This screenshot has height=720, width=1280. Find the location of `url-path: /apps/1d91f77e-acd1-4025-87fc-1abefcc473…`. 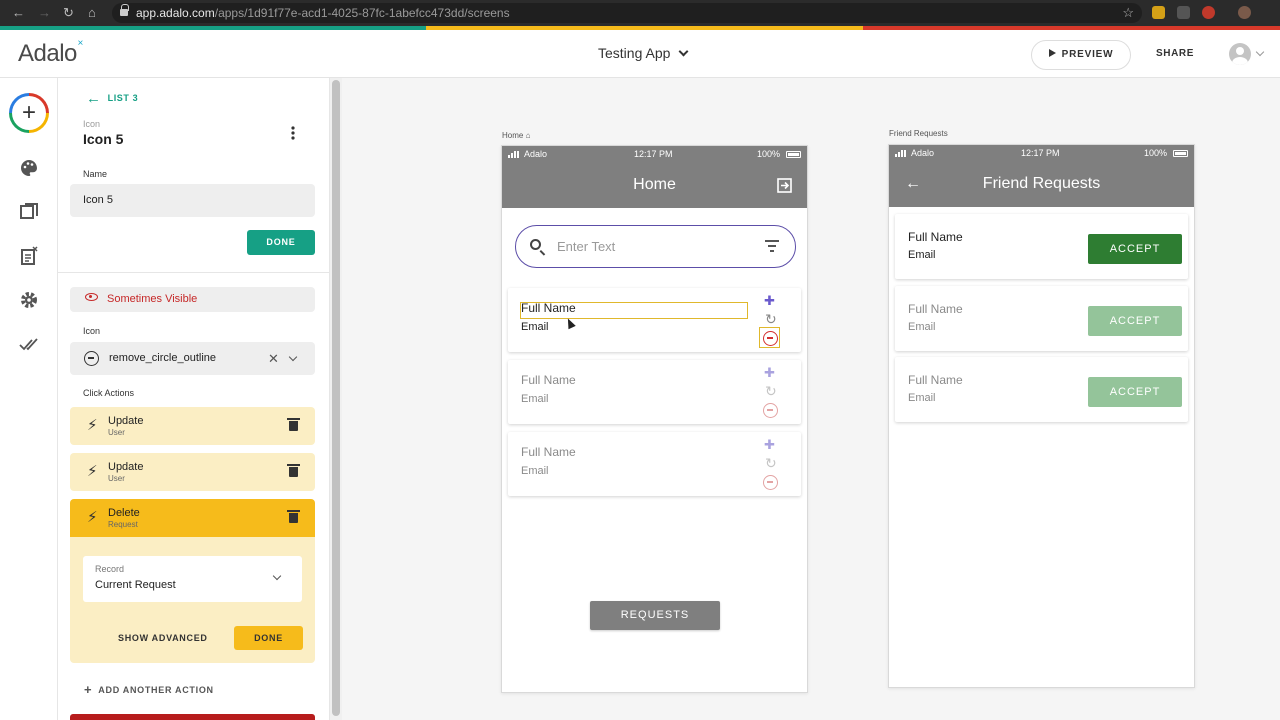

url-path: /apps/1d91f77e-acd1-4025-87fc-1abefcc473… is located at coordinates (362, 13).